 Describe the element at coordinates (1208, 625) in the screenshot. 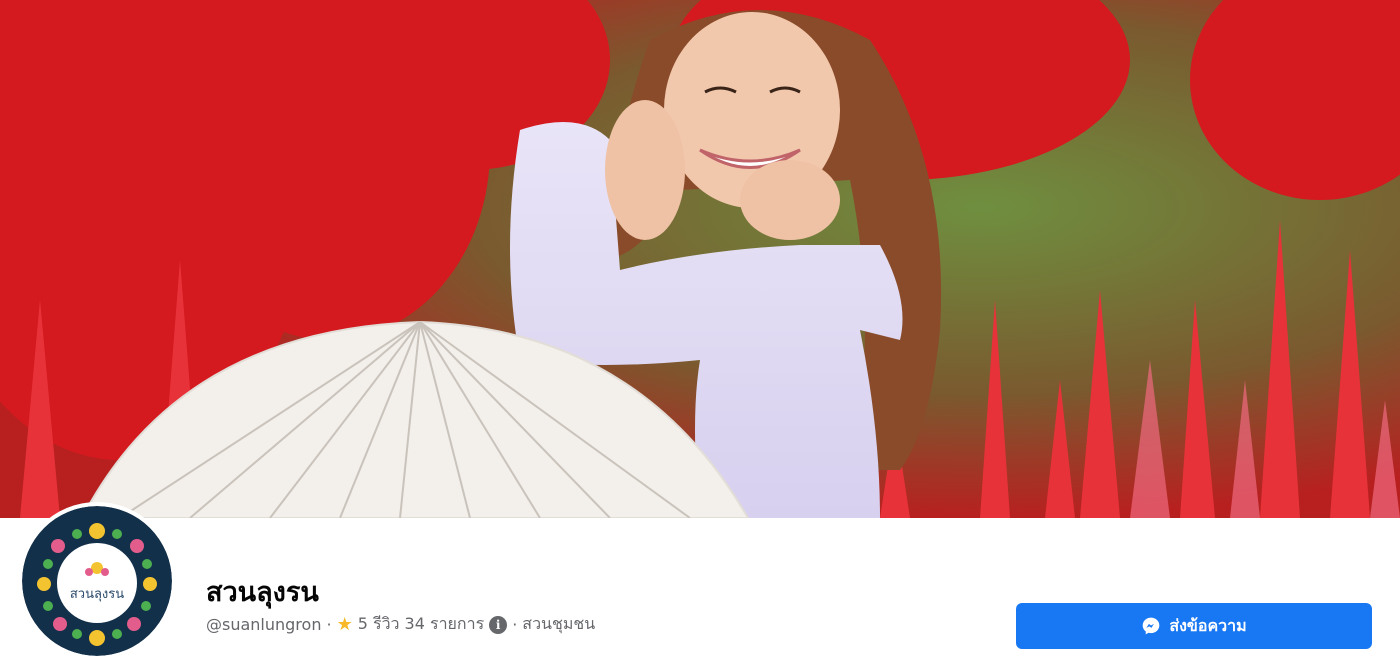

I see `send-message-label: ส่งข้อความ` at that location.